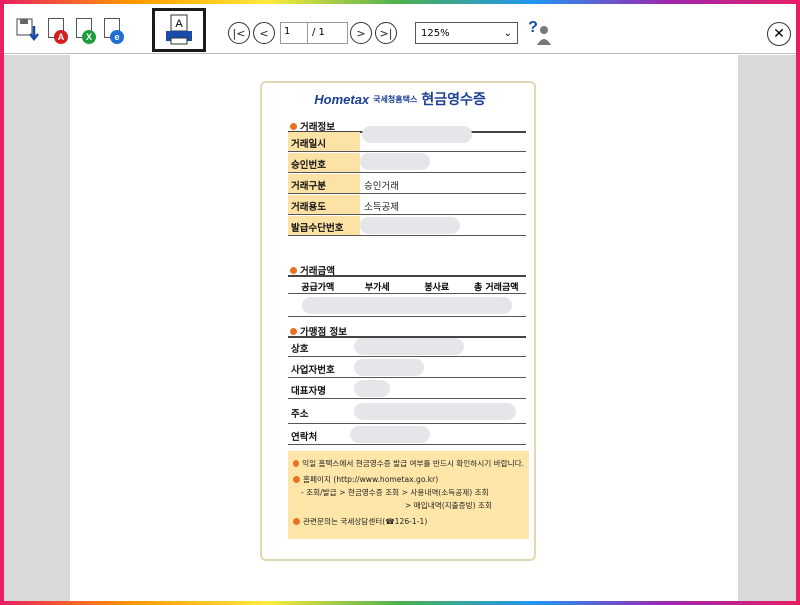 Image resolution: width=800 pixels, height=605 pixels. I want to click on chevron-left-icon: <, so click(264, 33).